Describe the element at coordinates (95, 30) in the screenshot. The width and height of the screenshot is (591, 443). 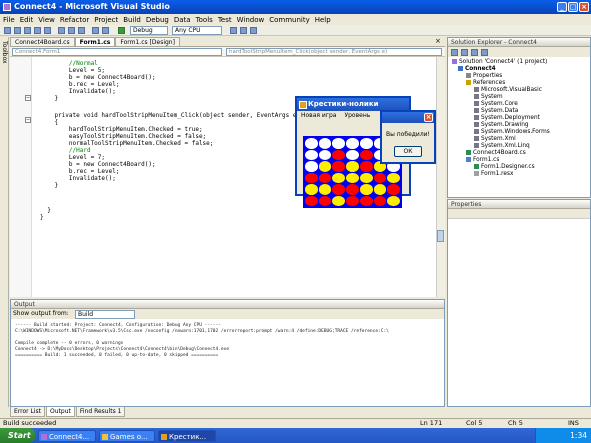
I see `undo-icon` at that location.